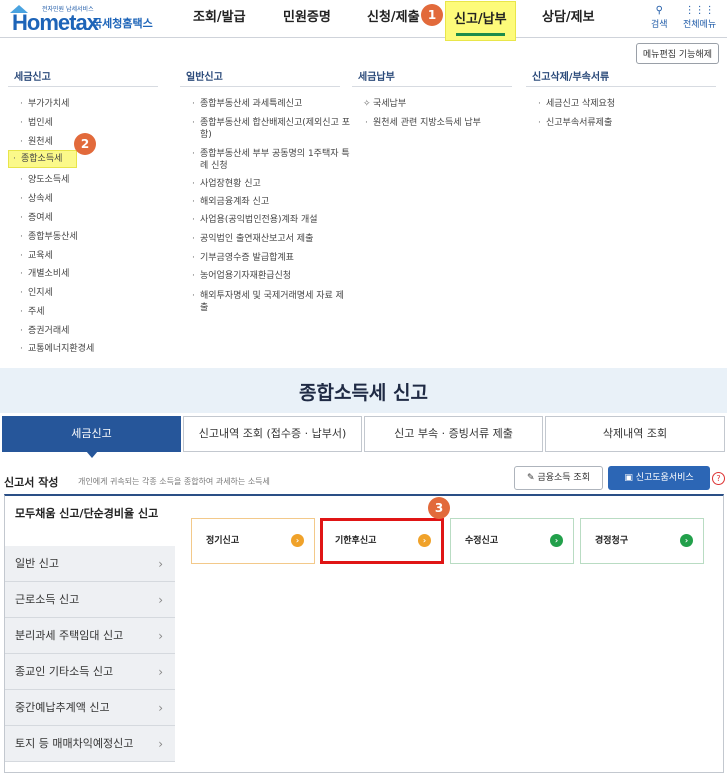 Image resolution: width=727 pixels, height=773 pixels. What do you see at coordinates (272, 434) in the screenshot?
I see `tab-report-history: 신고내역 조회 (접수증 · 납부서)` at bounding box center [272, 434].